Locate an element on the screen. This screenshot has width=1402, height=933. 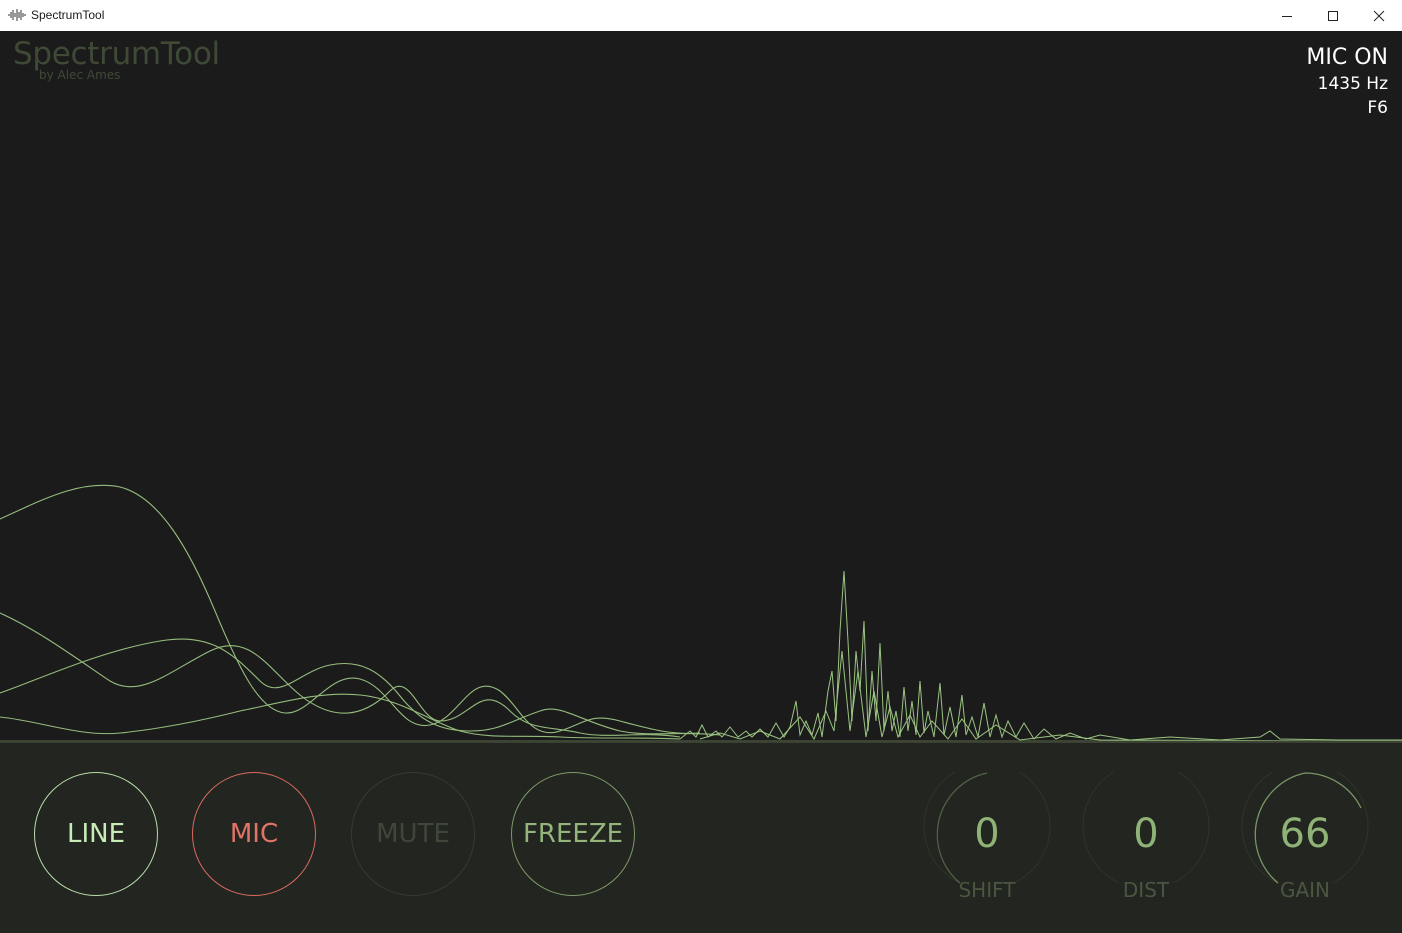
shift-value: 0 is located at coordinates (987, 834).